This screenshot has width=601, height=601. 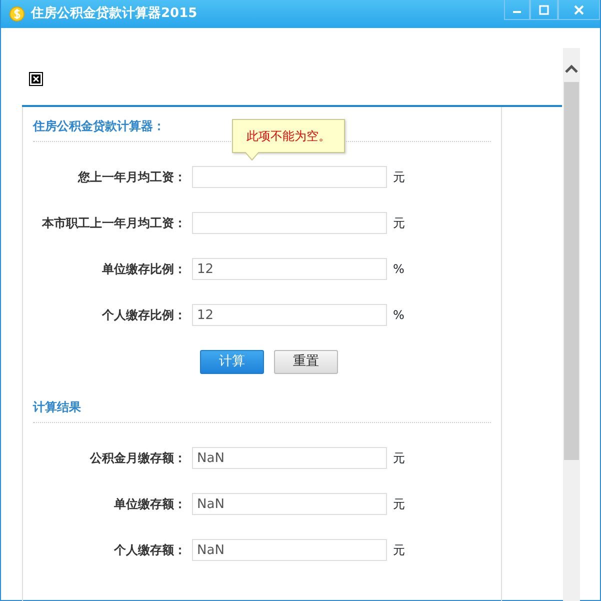 What do you see at coordinates (150, 504) in the screenshot?
I see `field-label: 单位缴存额：` at bounding box center [150, 504].